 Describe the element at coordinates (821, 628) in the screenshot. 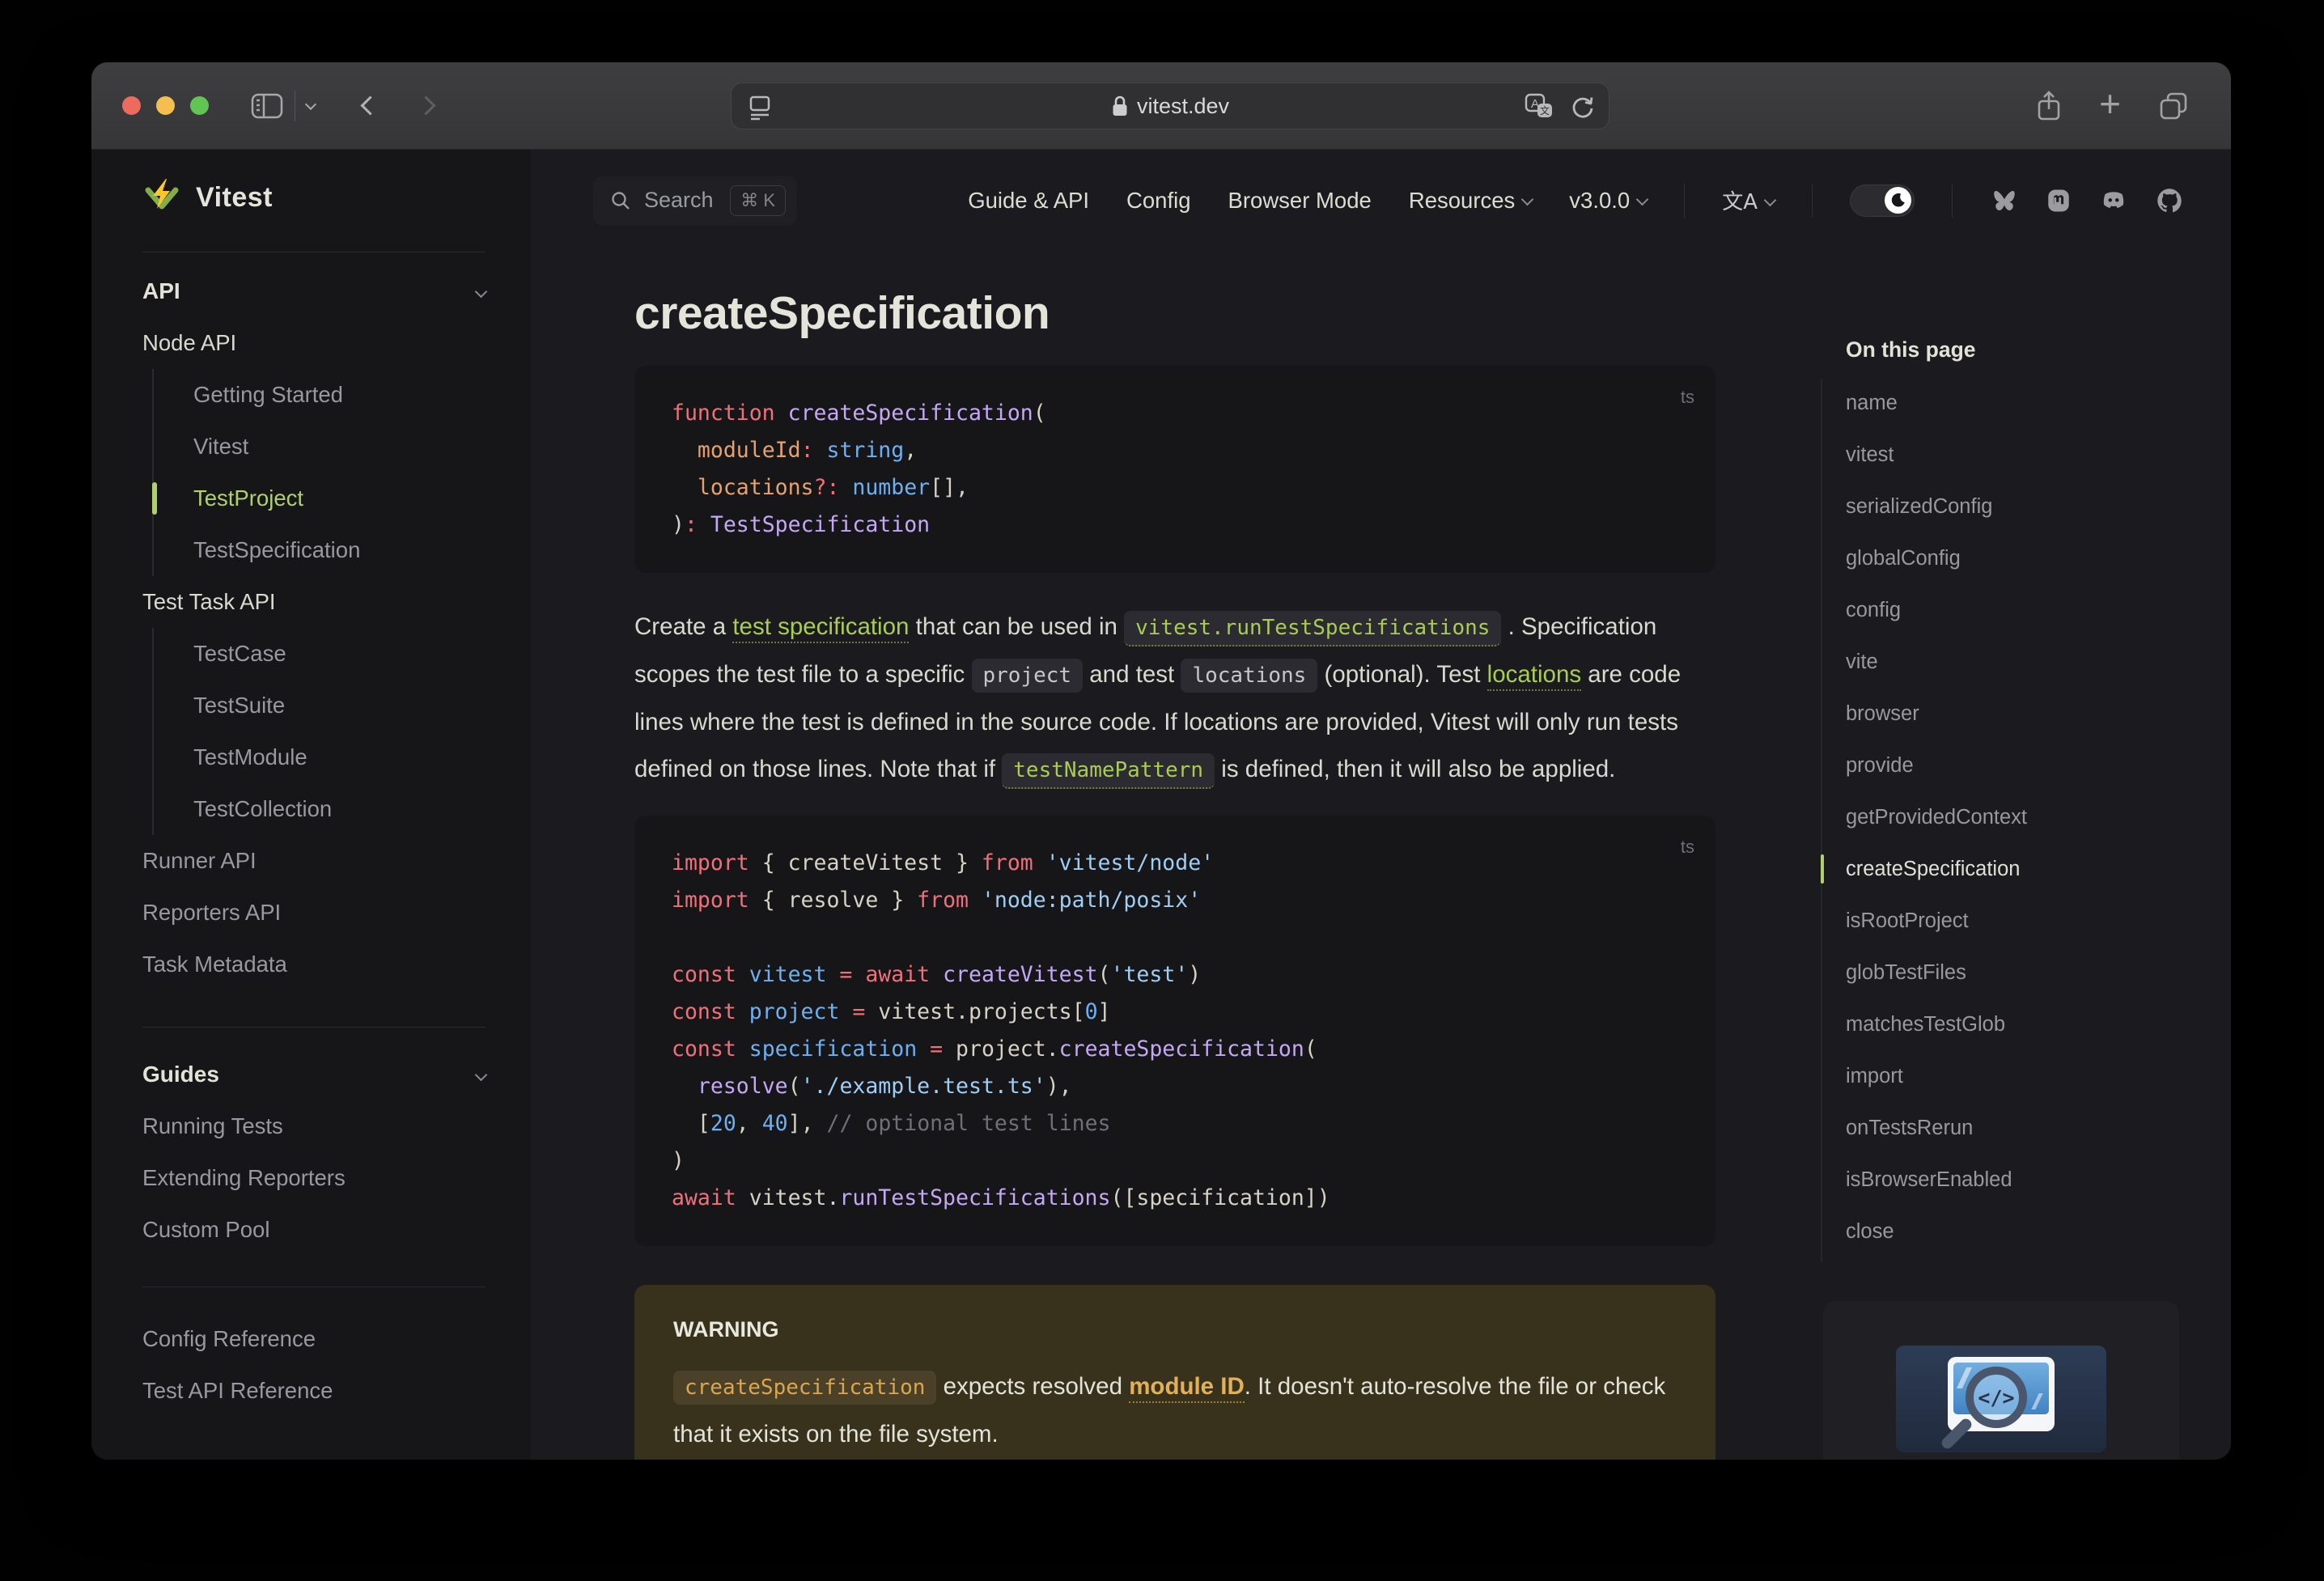

I see `inline-link: test specification` at that location.